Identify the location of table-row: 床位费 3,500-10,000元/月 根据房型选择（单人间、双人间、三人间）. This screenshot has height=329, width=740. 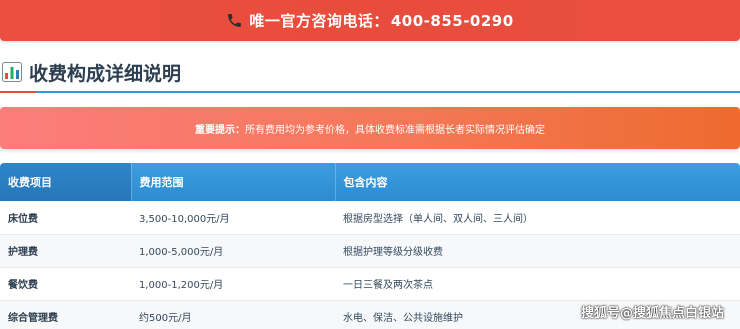
(370, 218).